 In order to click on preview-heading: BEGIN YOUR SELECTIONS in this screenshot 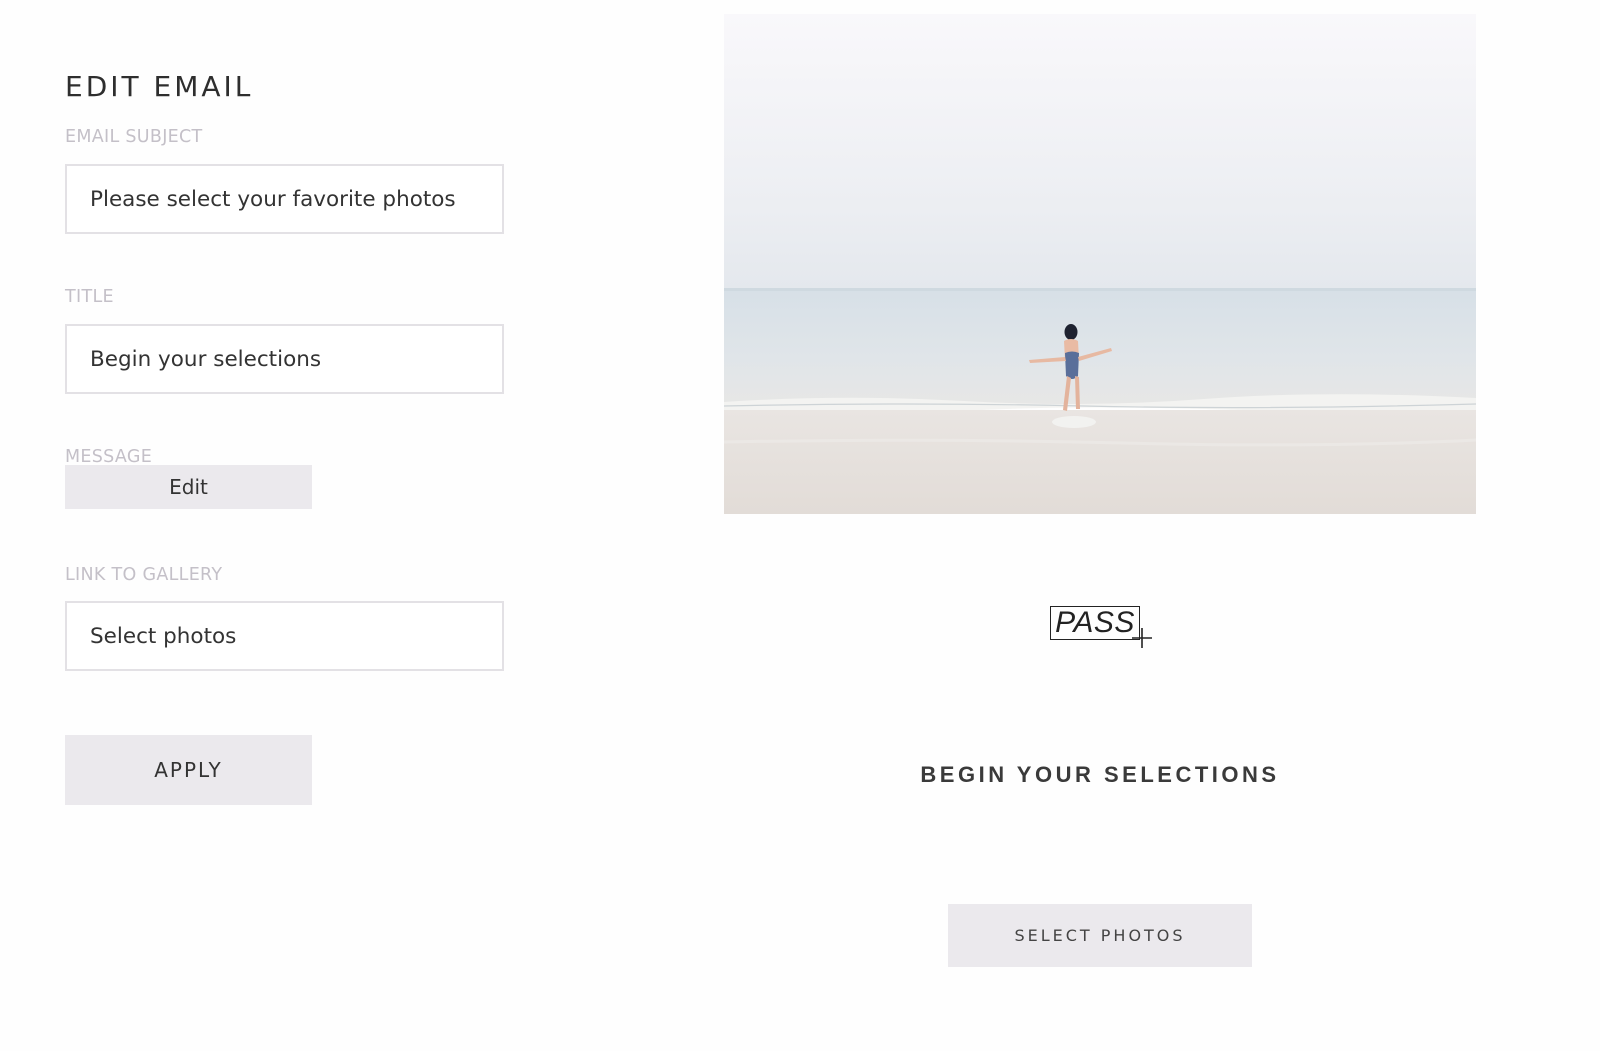, I will do `click(1100, 774)`.